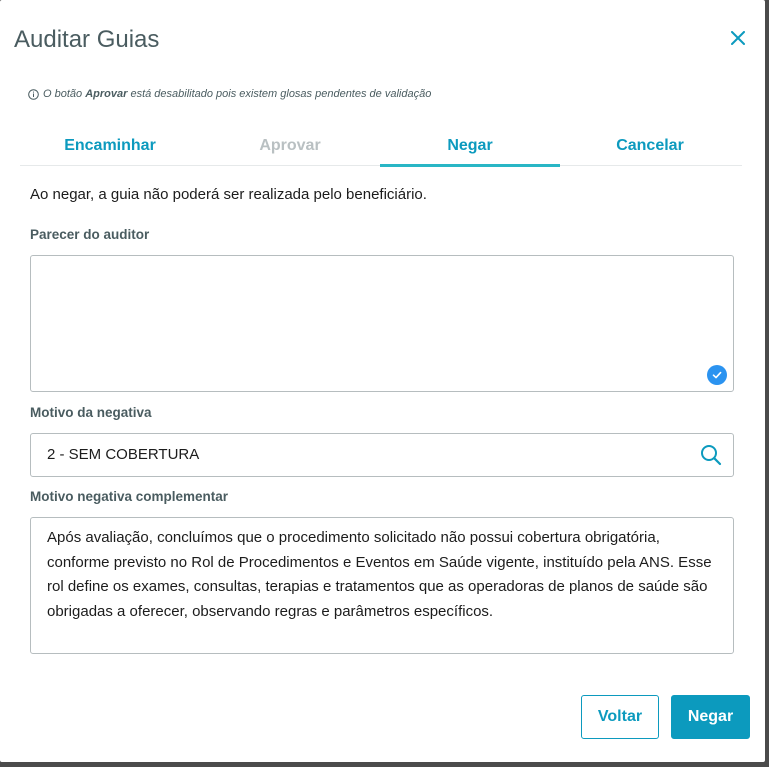  Describe the element at coordinates (620, 717) in the screenshot. I see `back-button: Voltar` at that location.